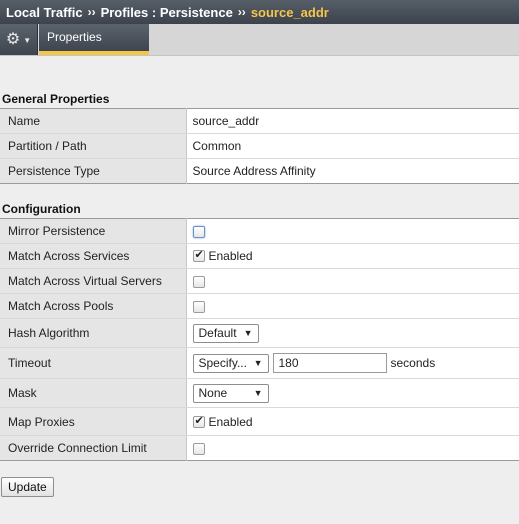 This screenshot has height=524, width=519. What do you see at coordinates (93, 393) in the screenshot?
I see `mask-label: Mask` at bounding box center [93, 393].